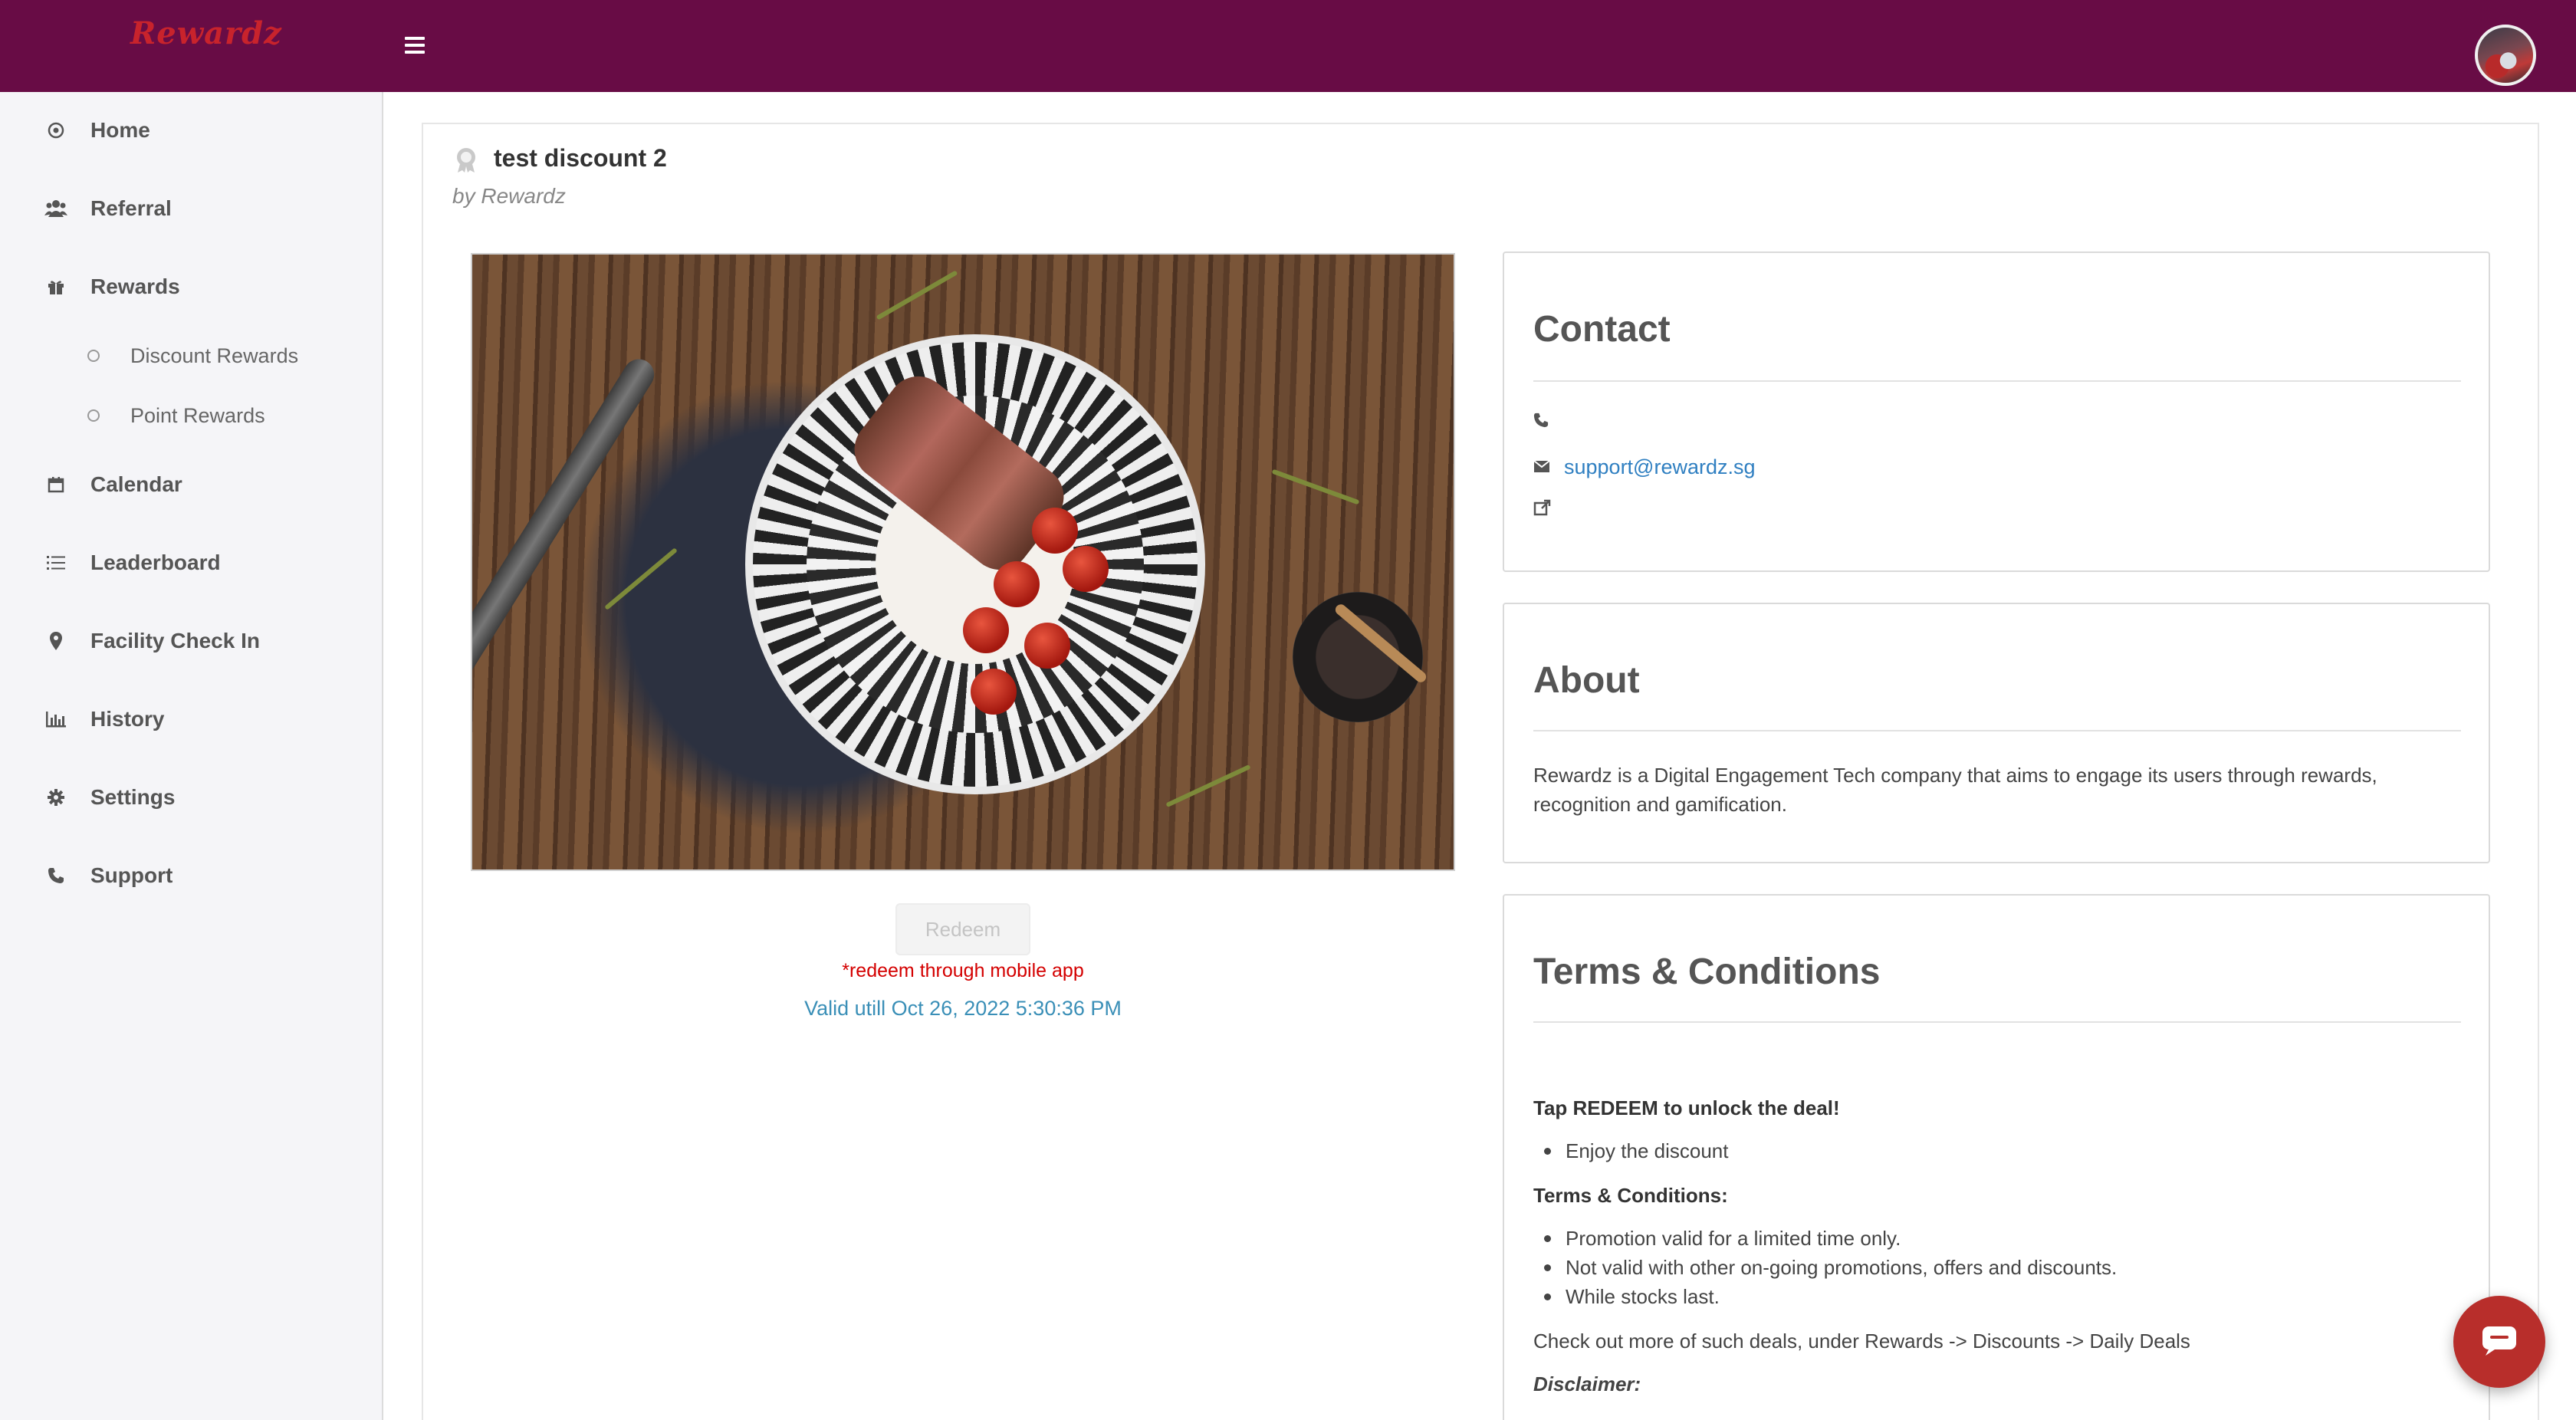 The width and height of the screenshot is (2576, 1420). What do you see at coordinates (1586, 680) in the screenshot?
I see `about-title: About` at bounding box center [1586, 680].